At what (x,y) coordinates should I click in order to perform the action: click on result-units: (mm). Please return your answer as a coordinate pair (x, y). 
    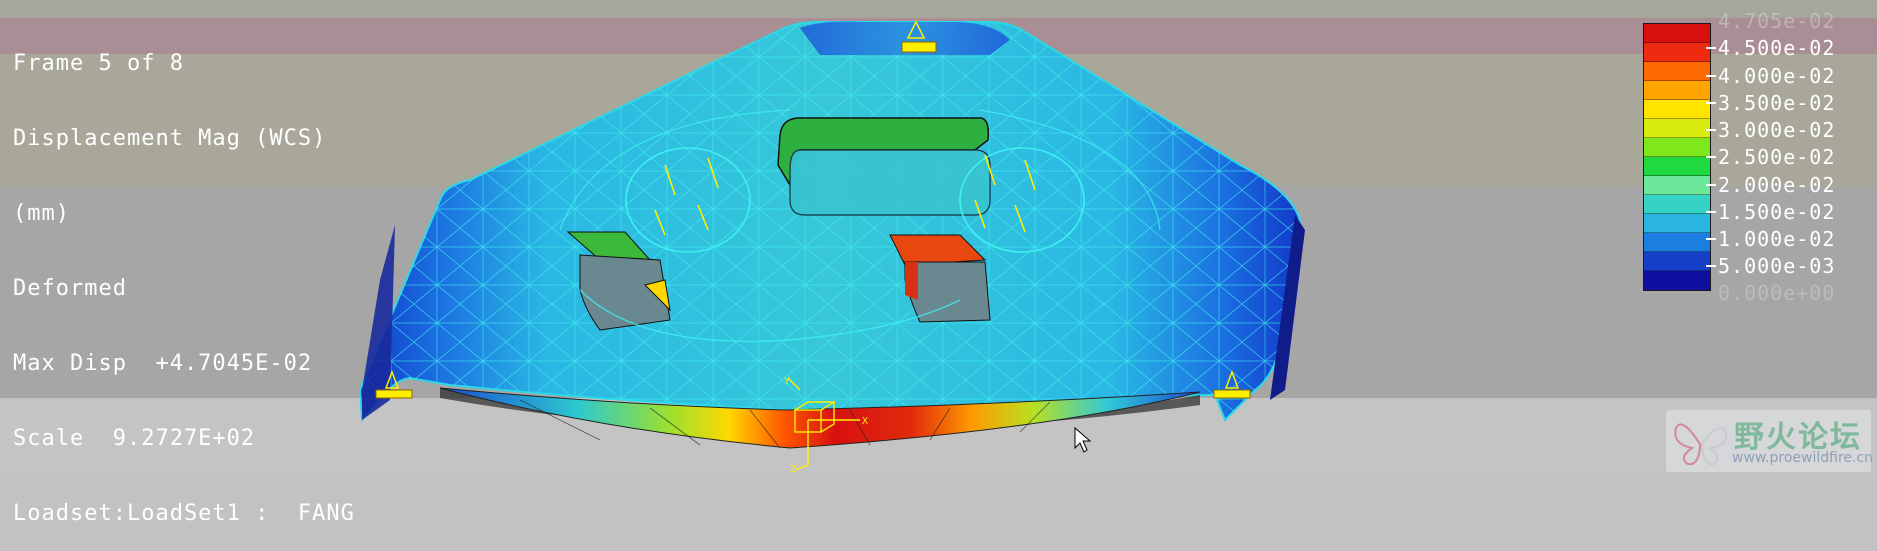
    Looking at the image, I should click on (41, 213).